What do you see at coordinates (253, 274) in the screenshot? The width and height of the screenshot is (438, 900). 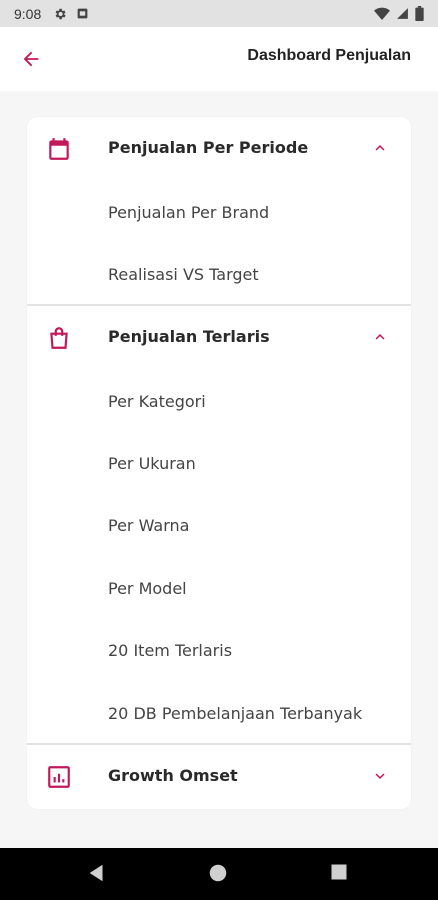 I see `sub-item-realisasi-vs-target: Realisasi VS Target` at bounding box center [253, 274].